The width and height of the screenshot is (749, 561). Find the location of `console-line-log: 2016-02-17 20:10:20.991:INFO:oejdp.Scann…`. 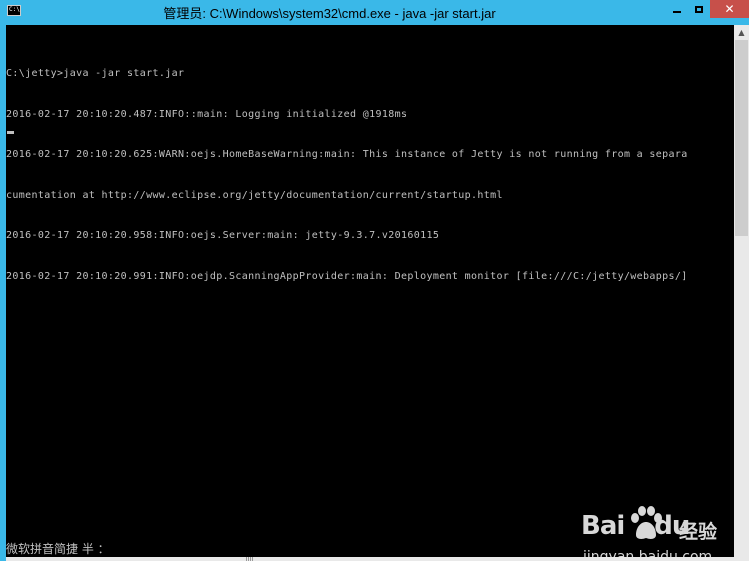

console-line-log: 2016-02-17 20:10:20.991:INFO:oejdp.Scann… is located at coordinates (347, 276).